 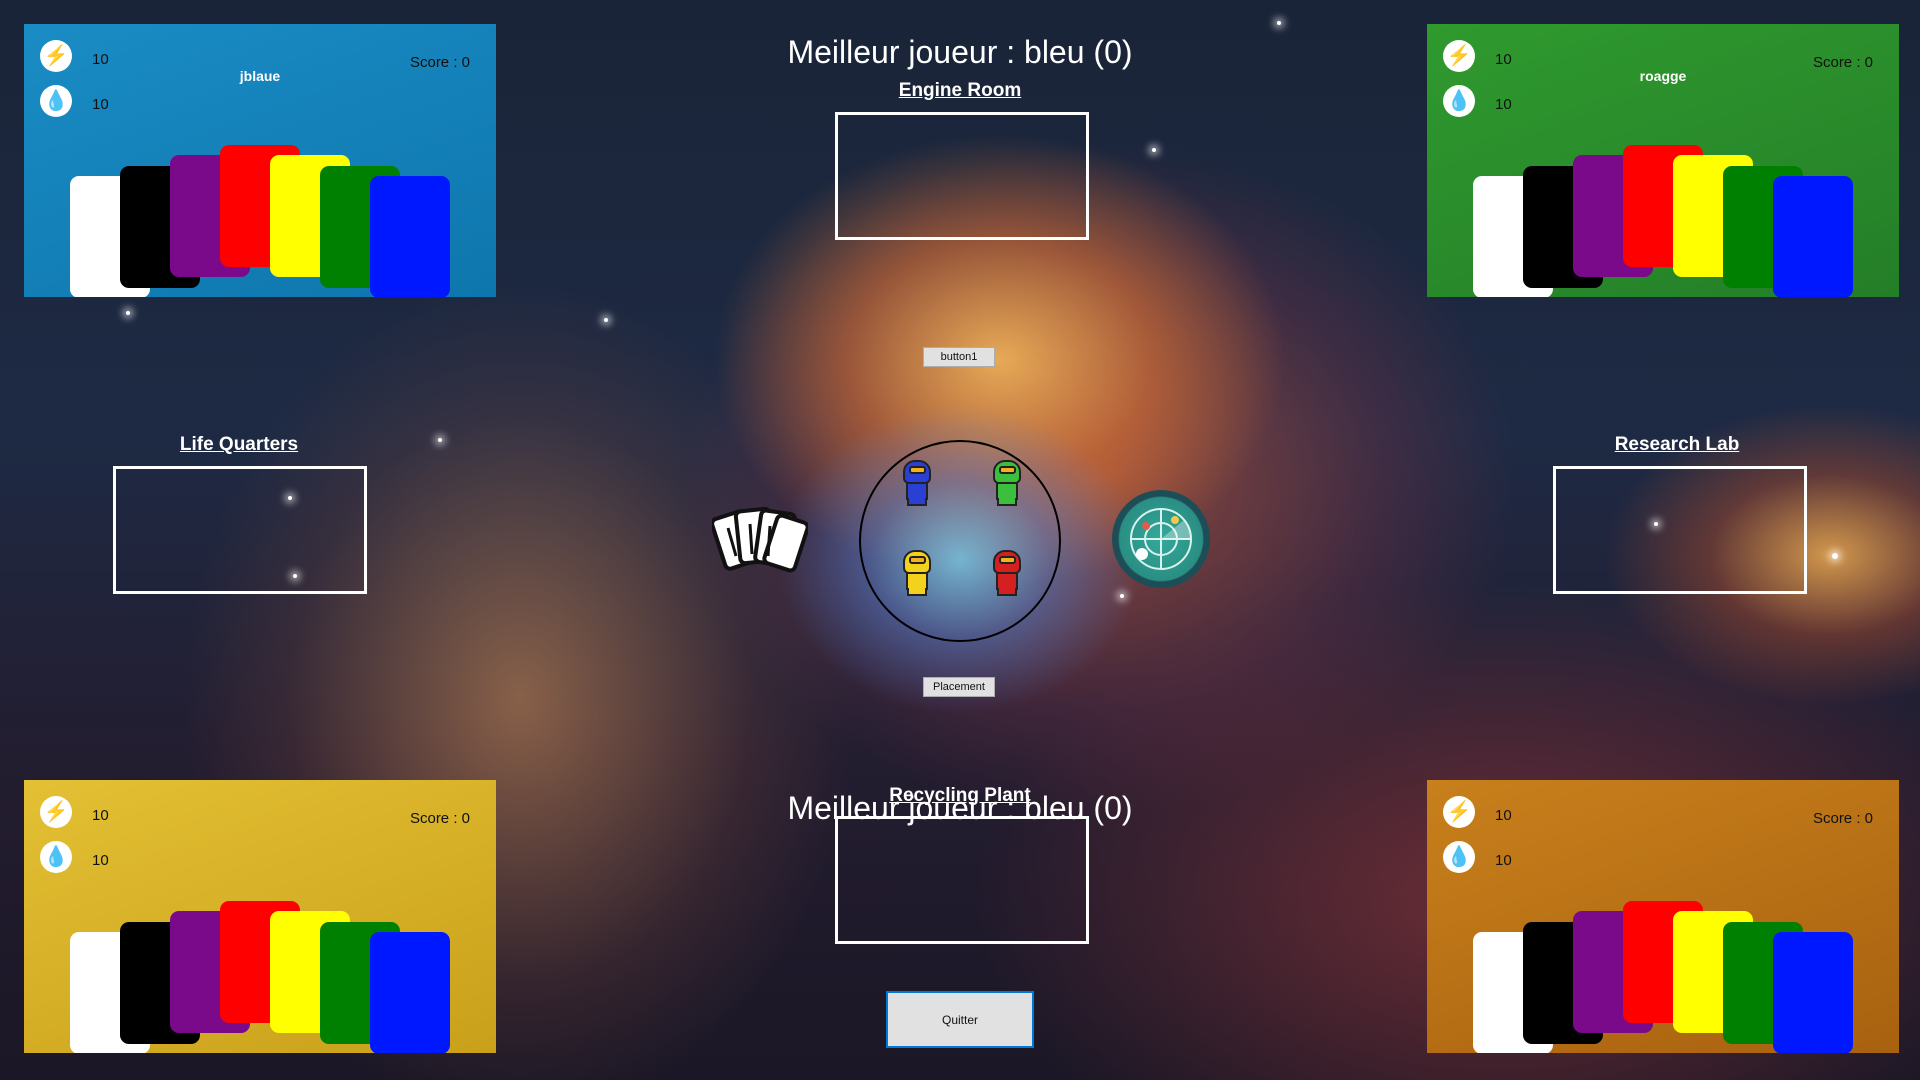 What do you see at coordinates (959, 687) in the screenshot?
I see `placement-button: Placement` at bounding box center [959, 687].